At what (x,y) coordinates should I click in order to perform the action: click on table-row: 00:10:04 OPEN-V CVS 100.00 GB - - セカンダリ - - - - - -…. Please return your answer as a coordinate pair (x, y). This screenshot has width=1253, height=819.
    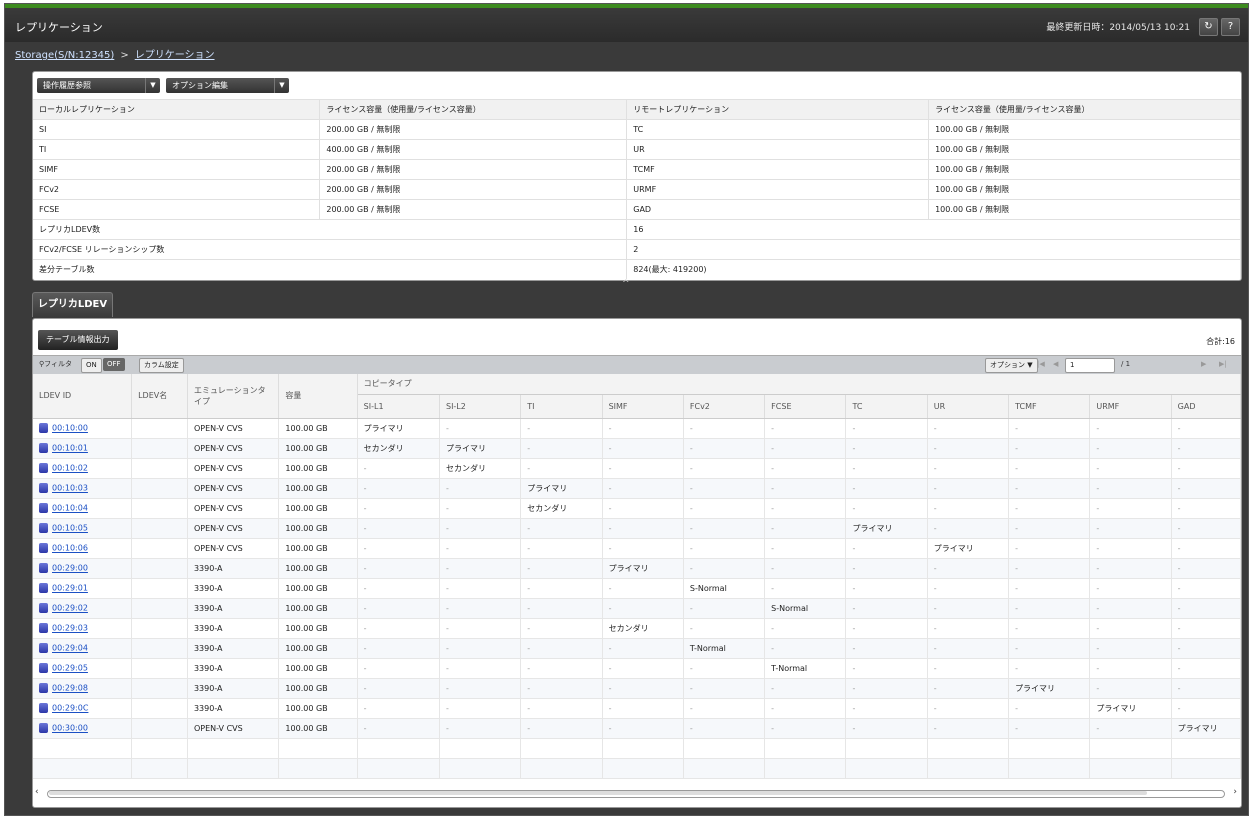
    Looking at the image, I should click on (637, 508).